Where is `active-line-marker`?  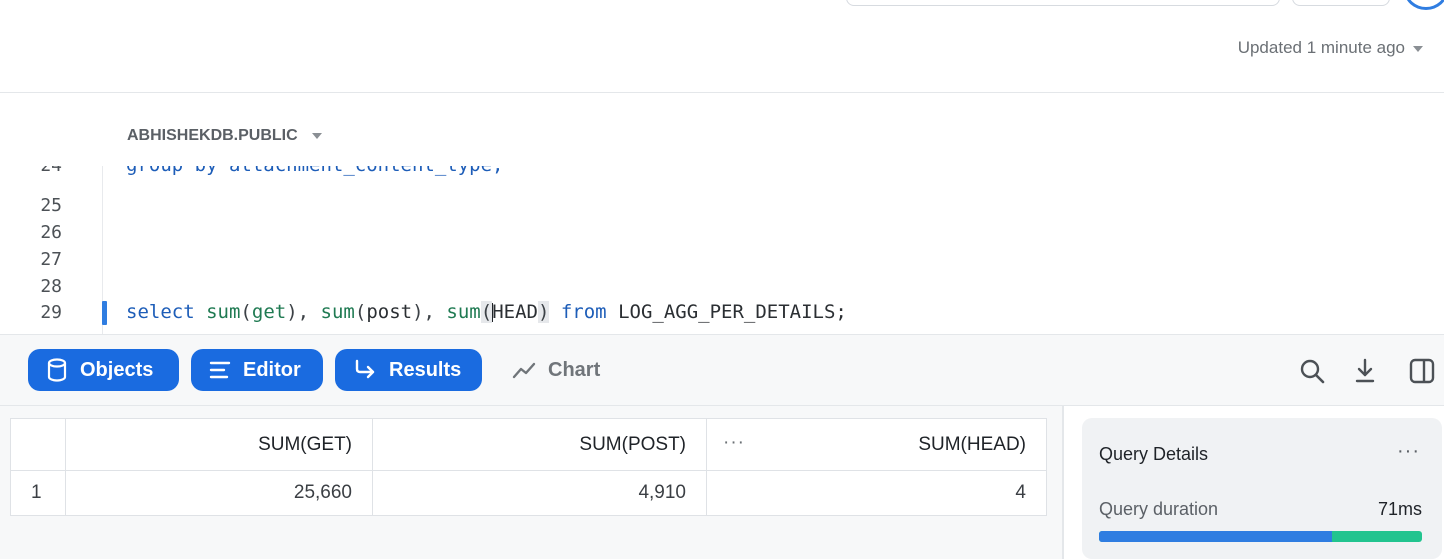 active-line-marker is located at coordinates (104, 313).